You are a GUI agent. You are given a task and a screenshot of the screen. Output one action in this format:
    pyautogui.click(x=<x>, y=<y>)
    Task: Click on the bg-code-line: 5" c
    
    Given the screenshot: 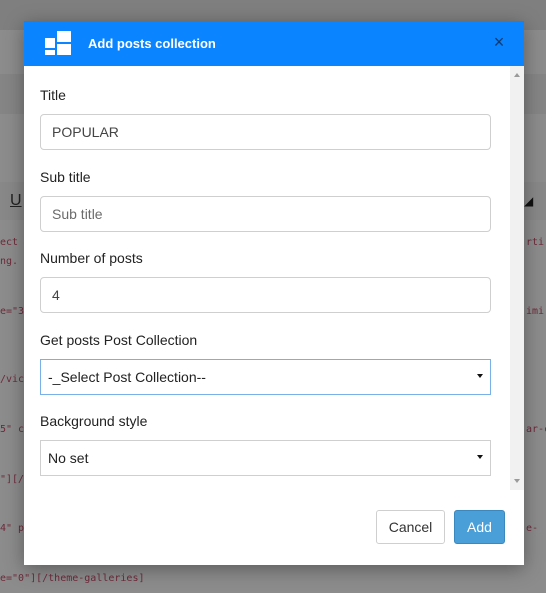 What is the action you would take?
    pyautogui.click(x=12, y=429)
    